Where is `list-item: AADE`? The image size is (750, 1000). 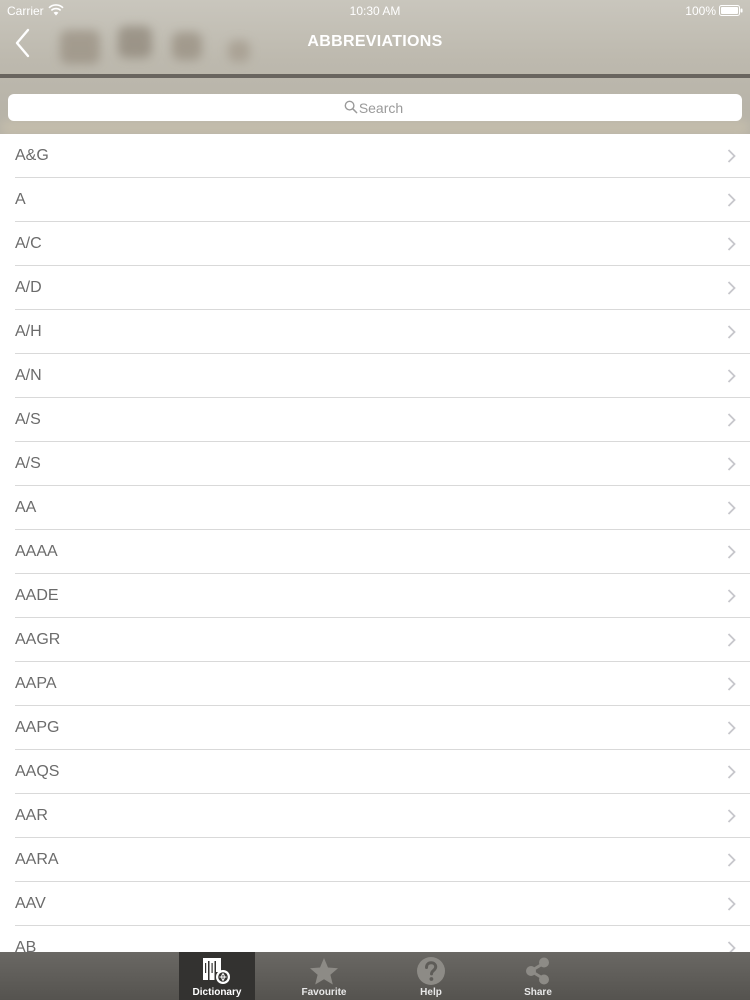
list-item: AADE is located at coordinates (375, 596).